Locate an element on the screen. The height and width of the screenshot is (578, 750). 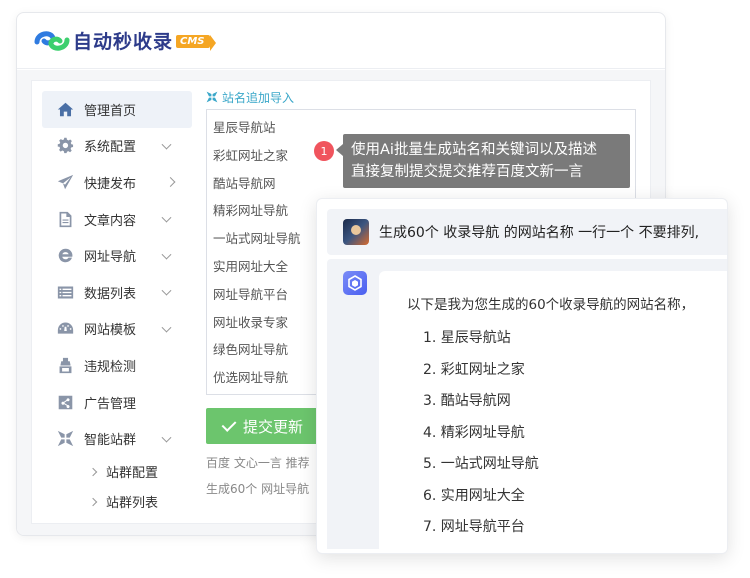
sidebar-item-quick-publish: 快捷发布 is located at coordinates (117, 182).